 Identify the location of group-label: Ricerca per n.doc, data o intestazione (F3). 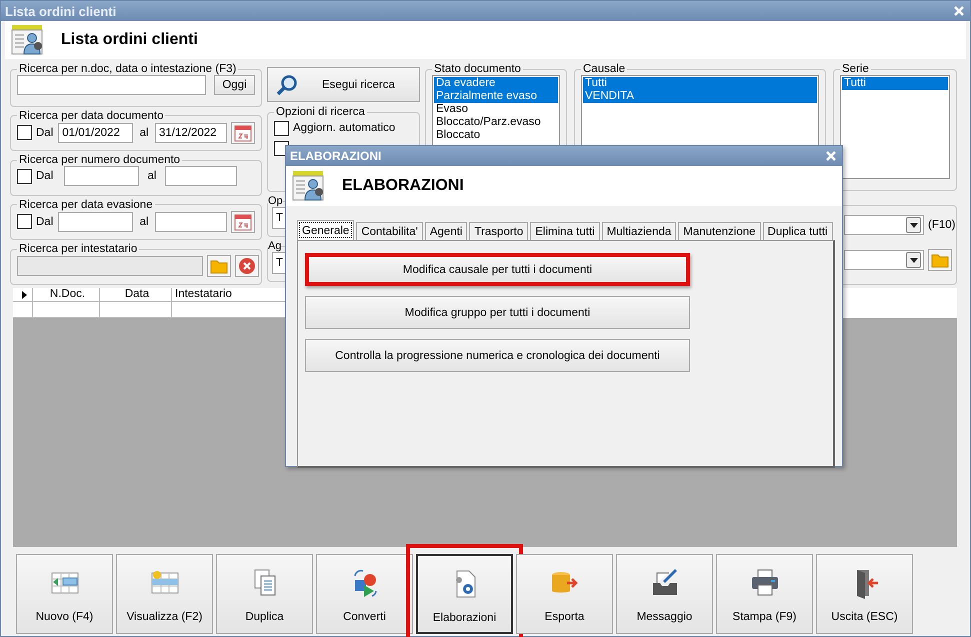
(128, 69).